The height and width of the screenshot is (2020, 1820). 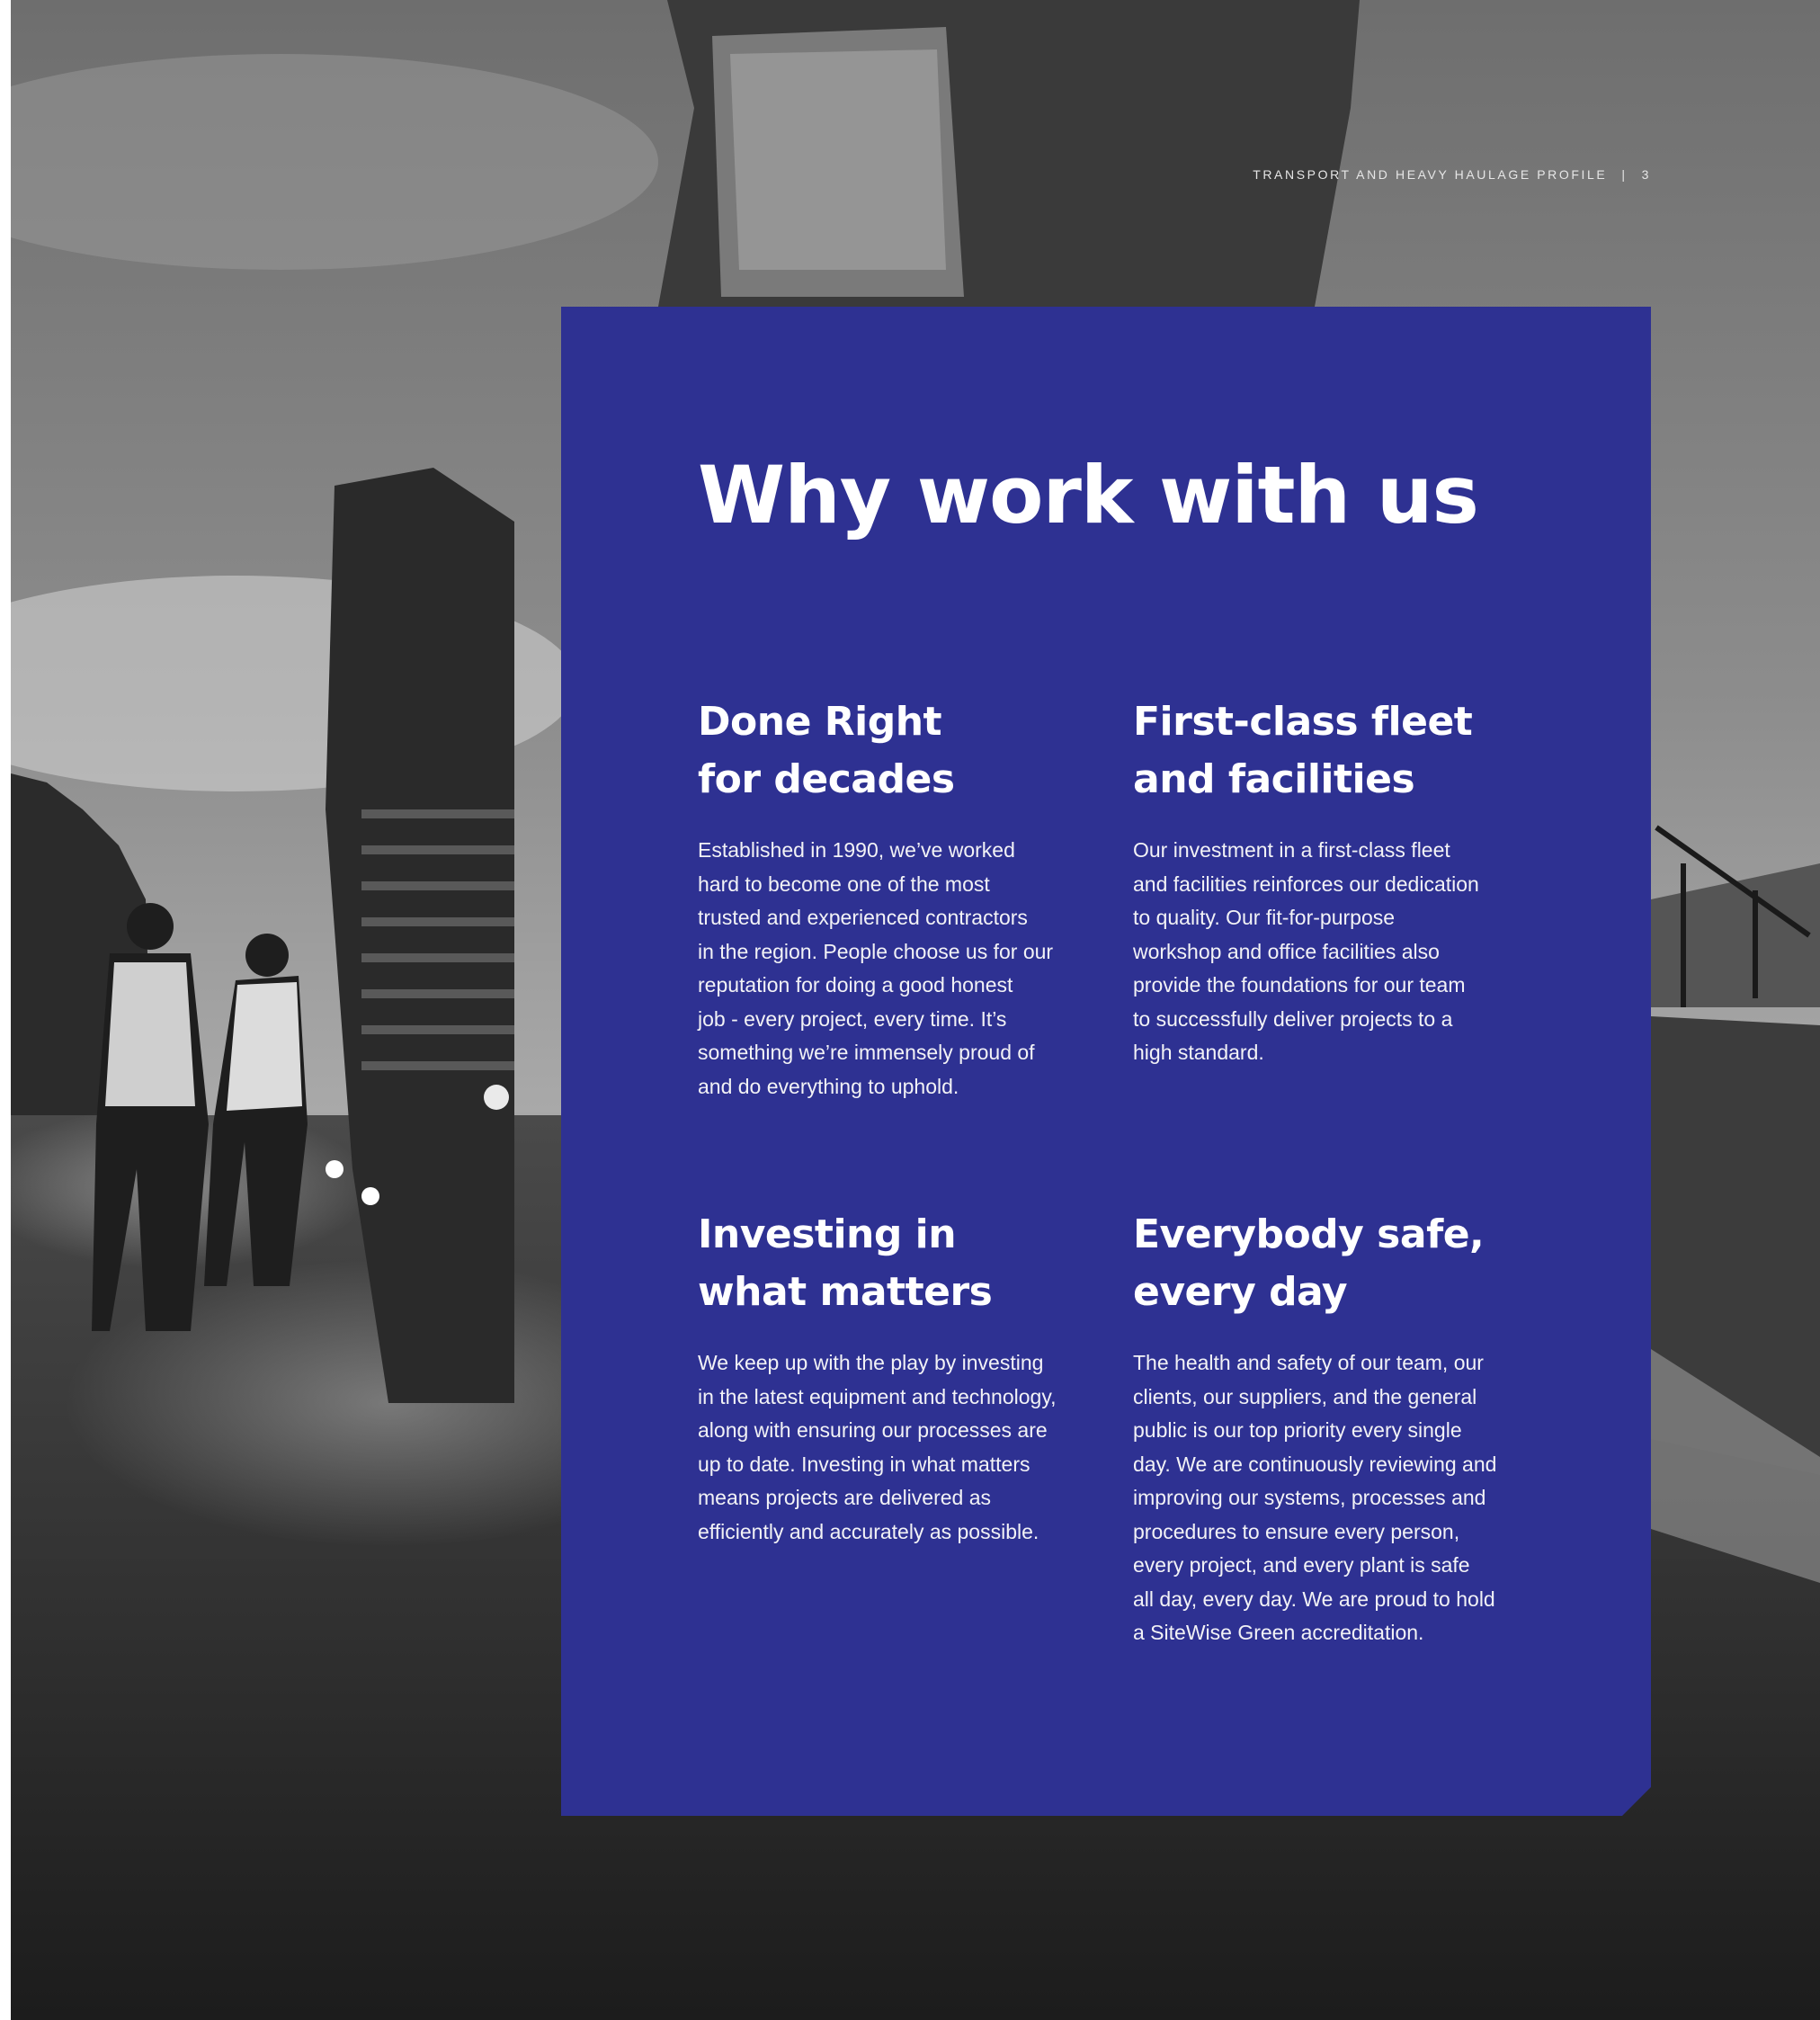 What do you see at coordinates (1329, 1264) in the screenshot?
I see `section-heading: Everybody safe, every day` at bounding box center [1329, 1264].